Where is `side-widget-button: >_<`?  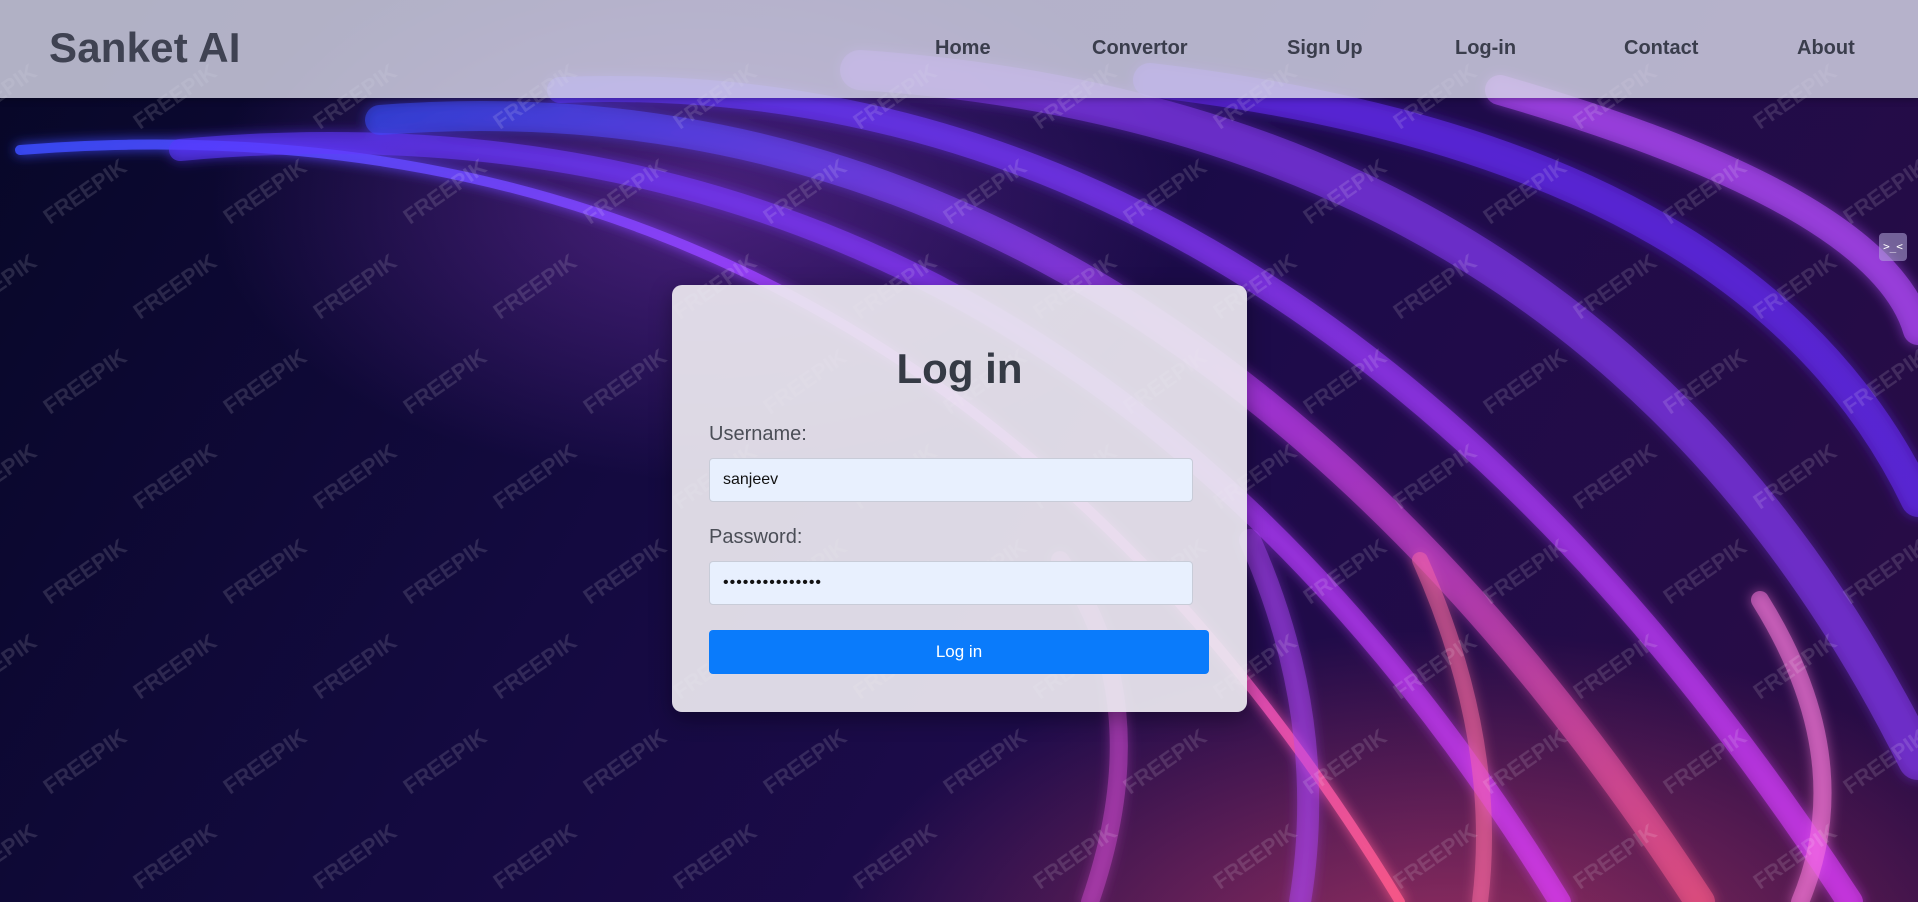 side-widget-button: >_< is located at coordinates (1893, 247).